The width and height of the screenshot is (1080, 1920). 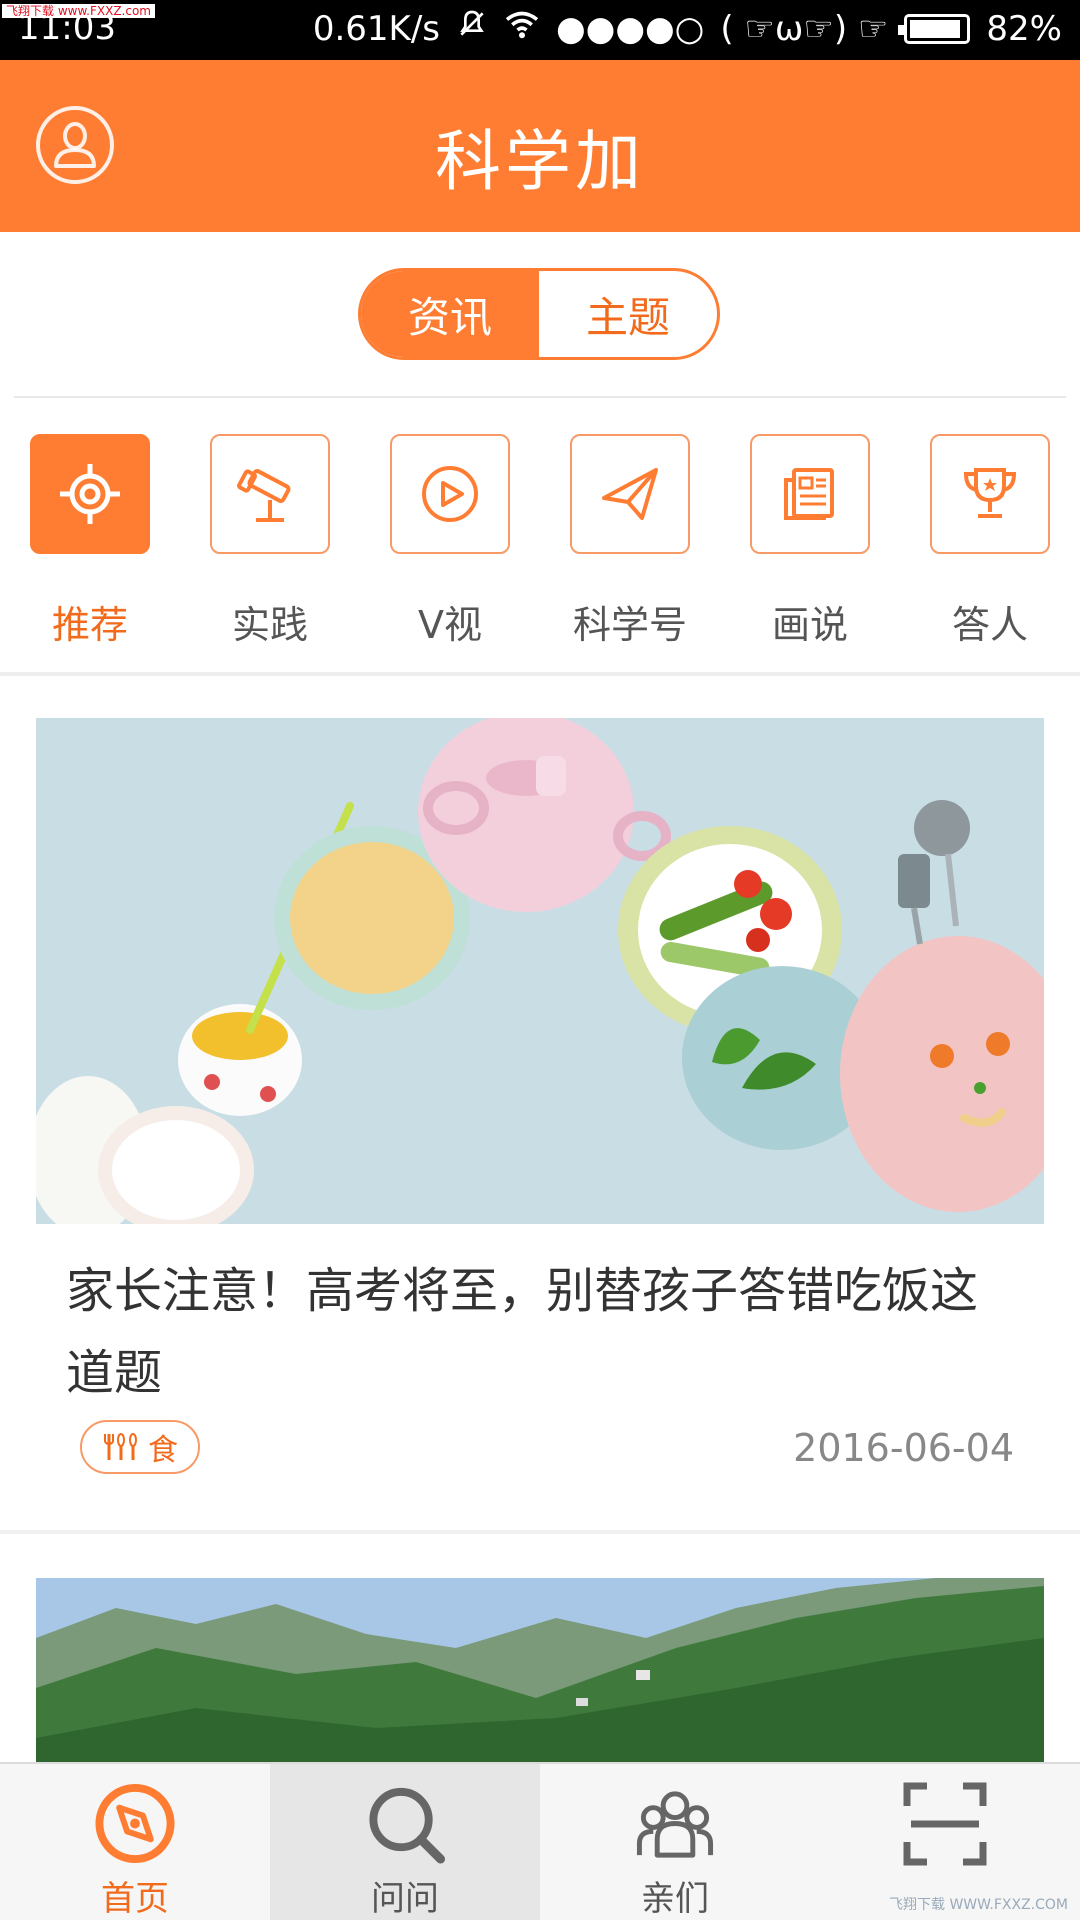 I want to click on category-label: 实践, so click(x=269, y=625).